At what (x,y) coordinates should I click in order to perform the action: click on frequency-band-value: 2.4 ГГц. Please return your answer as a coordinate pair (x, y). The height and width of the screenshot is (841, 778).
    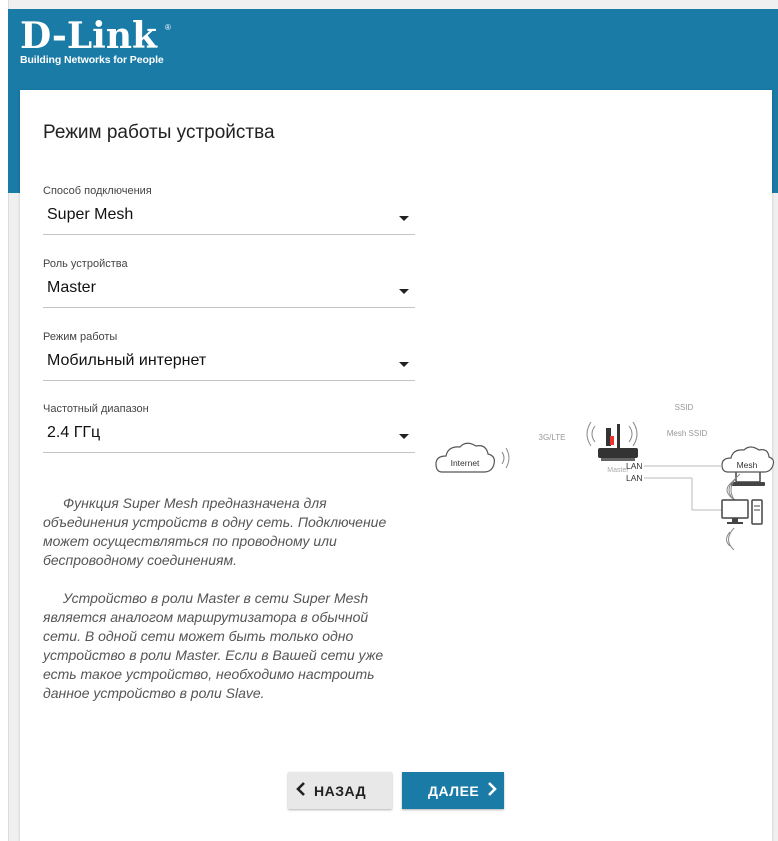
    Looking at the image, I should click on (74, 432).